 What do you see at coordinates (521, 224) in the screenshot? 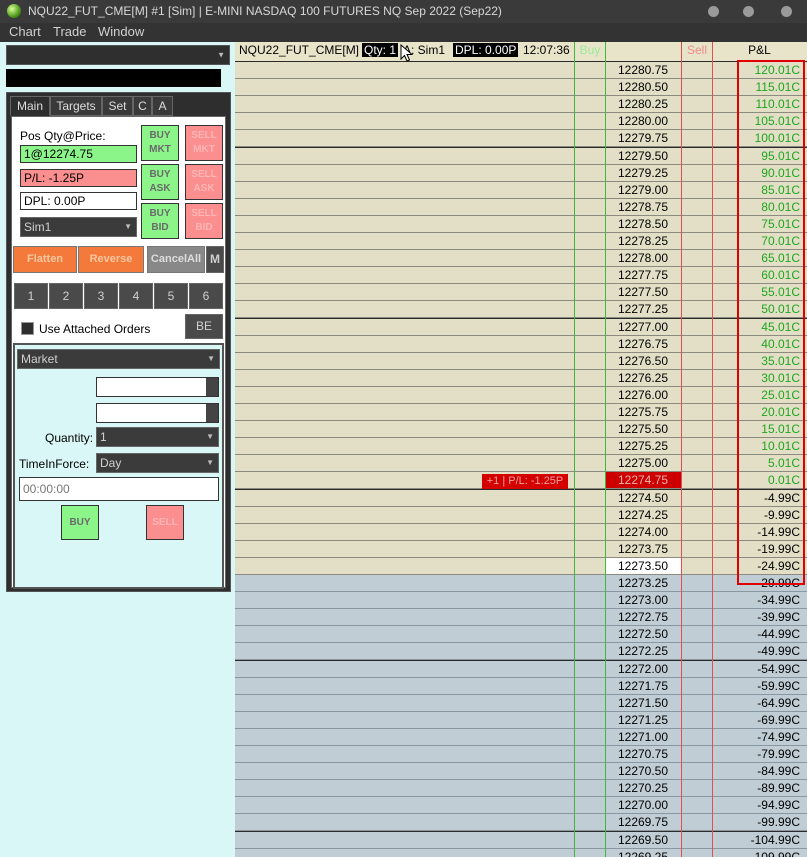
I see `ladder-row: 12278.50 75.01C` at bounding box center [521, 224].